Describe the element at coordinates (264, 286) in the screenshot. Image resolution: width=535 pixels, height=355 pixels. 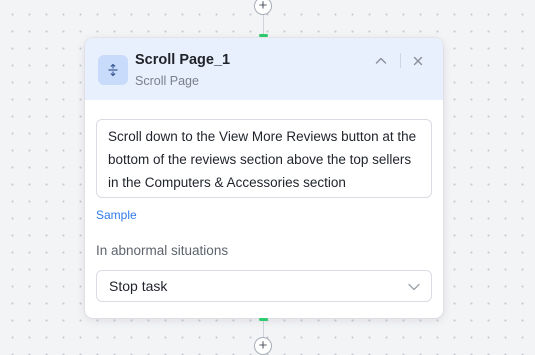
I see `abnormal-action-select: Stop task` at that location.